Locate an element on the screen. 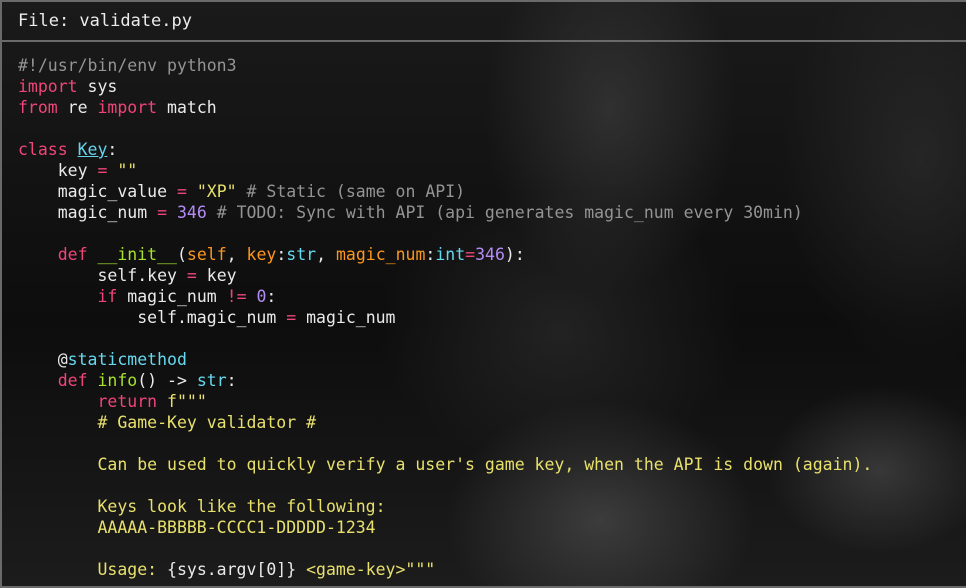 The width and height of the screenshot is (966, 588). code-line: # Game-Key validator # is located at coordinates (445, 422).